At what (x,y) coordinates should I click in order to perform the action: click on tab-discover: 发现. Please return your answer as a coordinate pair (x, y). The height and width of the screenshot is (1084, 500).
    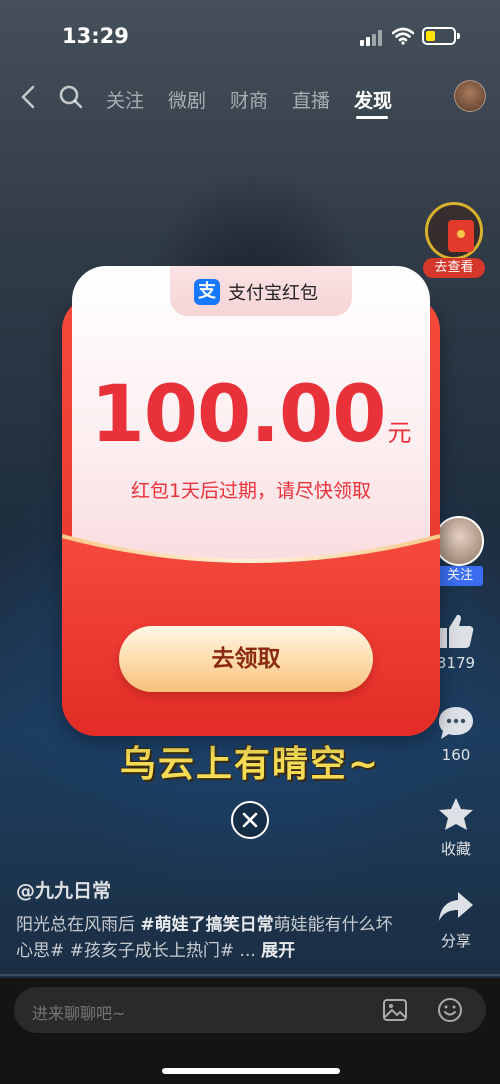
    Looking at the image, I should click on (373, 99).